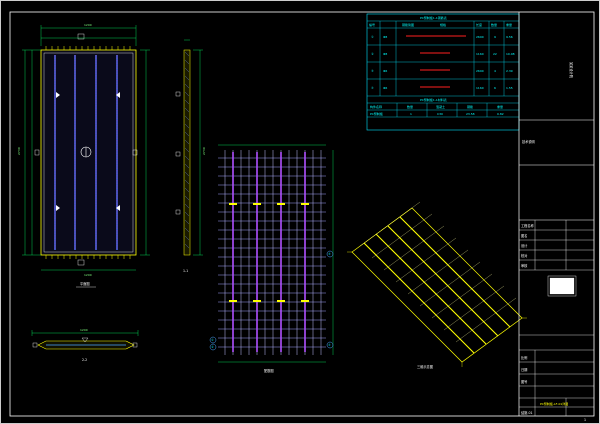 The height and width of the screenshot is (424, 600). Describe the element at coordinates (509, 71) in the screenshot. I see `table-row-3-wt: 2.39` at that location.